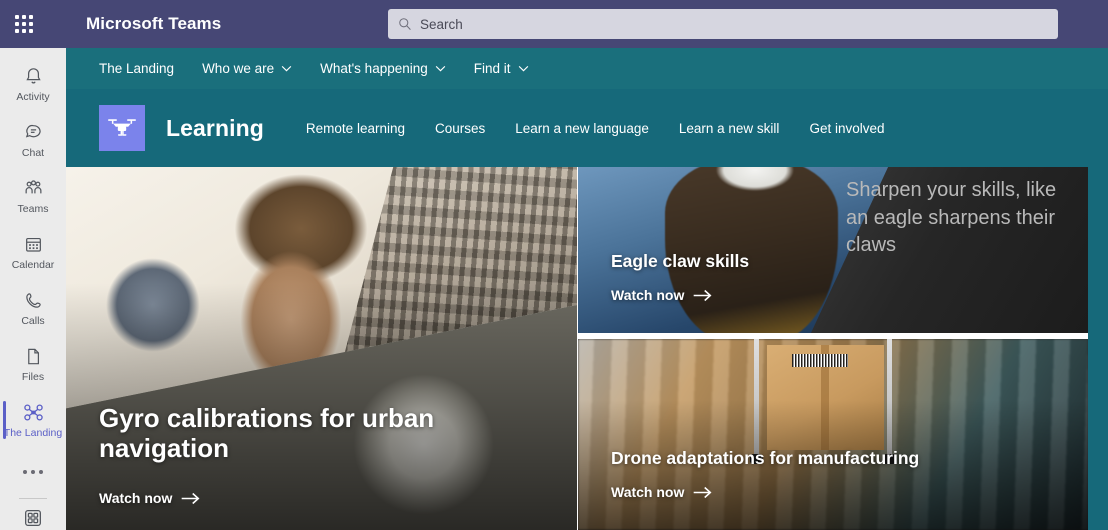 This screenshot has width=1108, height=530. What do you see at coordinates (405, 24) in the screenshot?
I see `search-icon` at bounding box center [405, 24].